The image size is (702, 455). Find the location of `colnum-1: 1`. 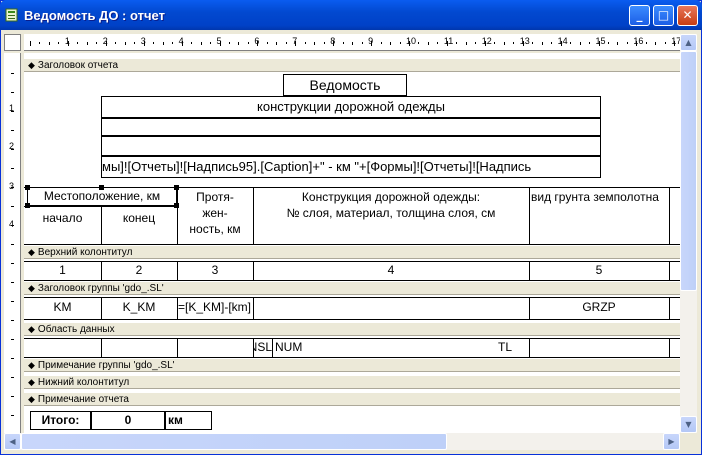

colnum-1: 1 is located at coordinates (62, 270).